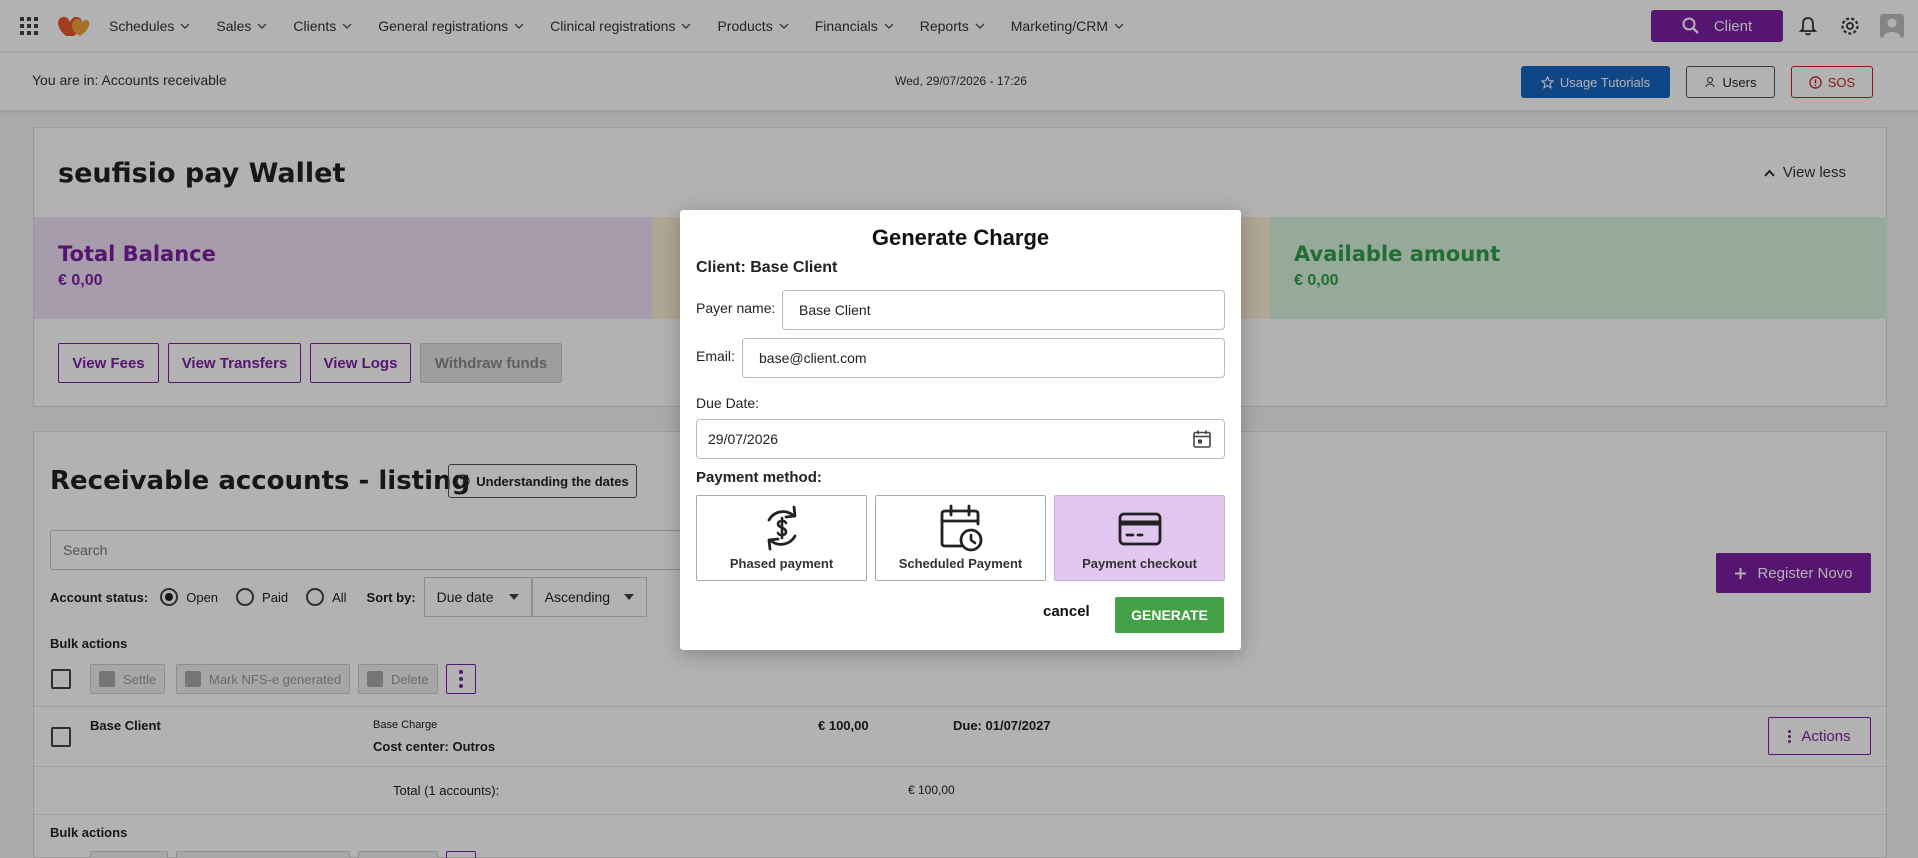 The height and width of the screenshot is (858, 1918). What do you see at coordinates (1169, 615) in the screenshot?
I see `generate-button: GENERATE` at bounding box center [1169, 615].